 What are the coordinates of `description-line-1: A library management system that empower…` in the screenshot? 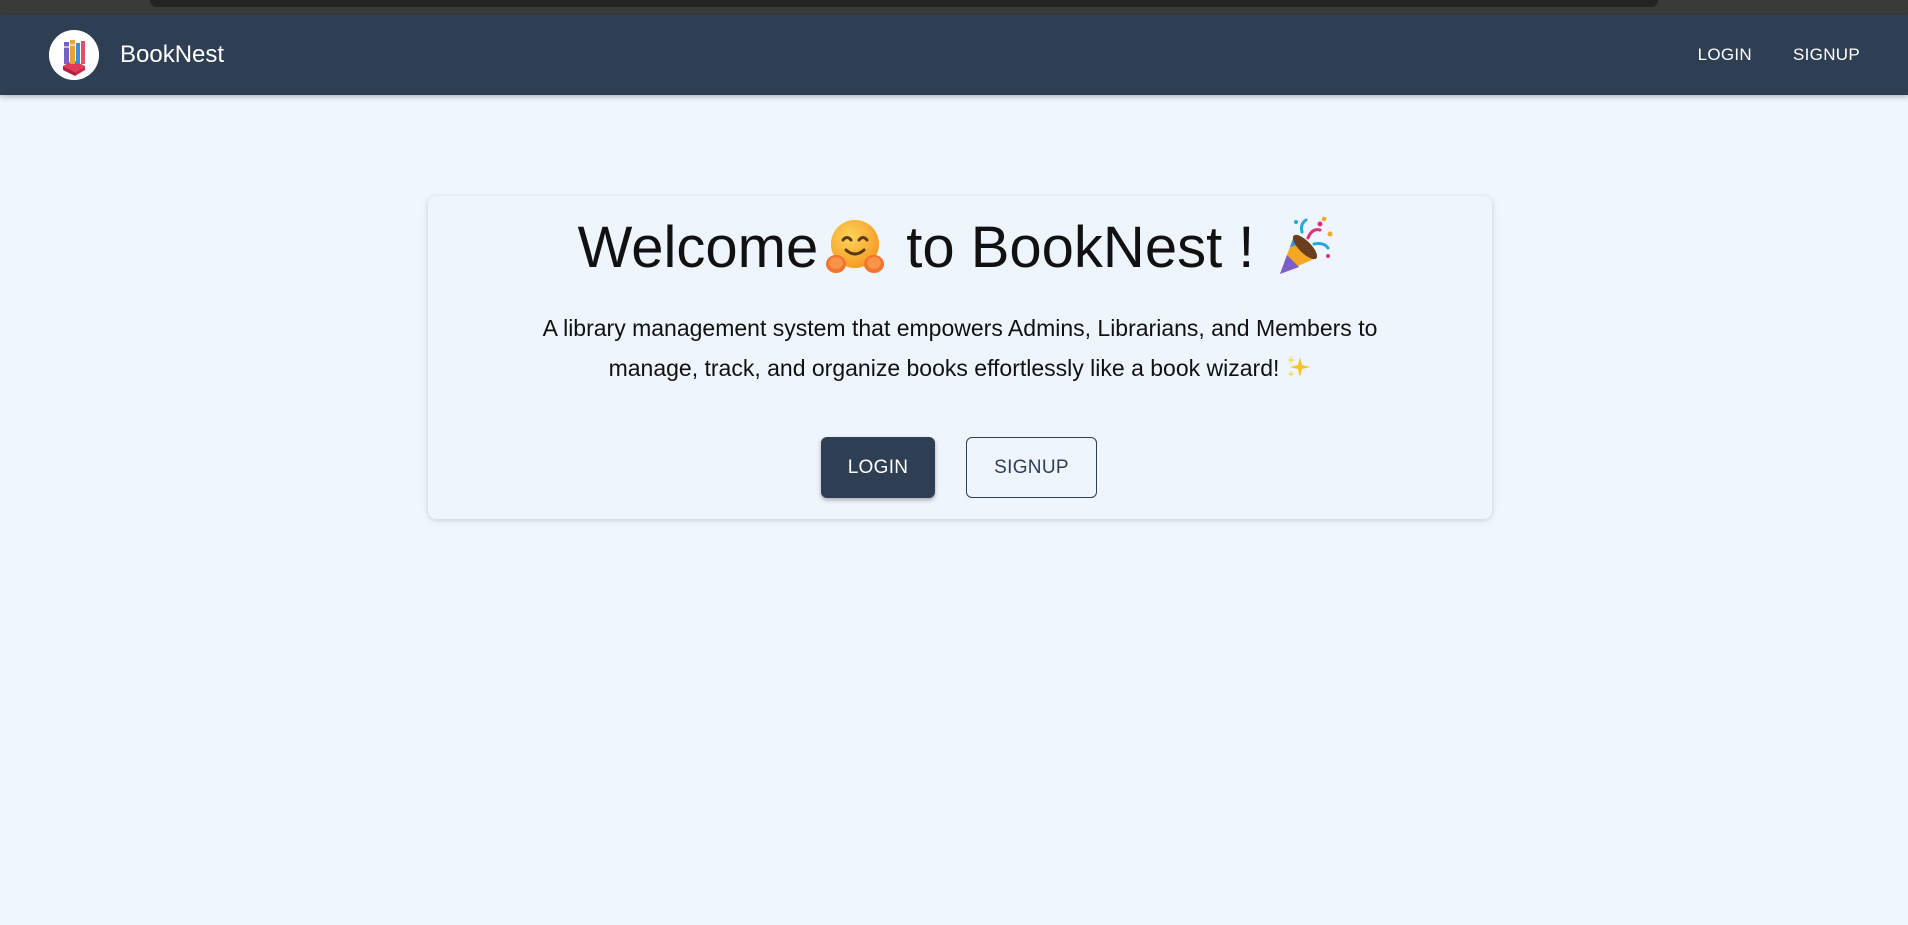 It's located at (960, 328).